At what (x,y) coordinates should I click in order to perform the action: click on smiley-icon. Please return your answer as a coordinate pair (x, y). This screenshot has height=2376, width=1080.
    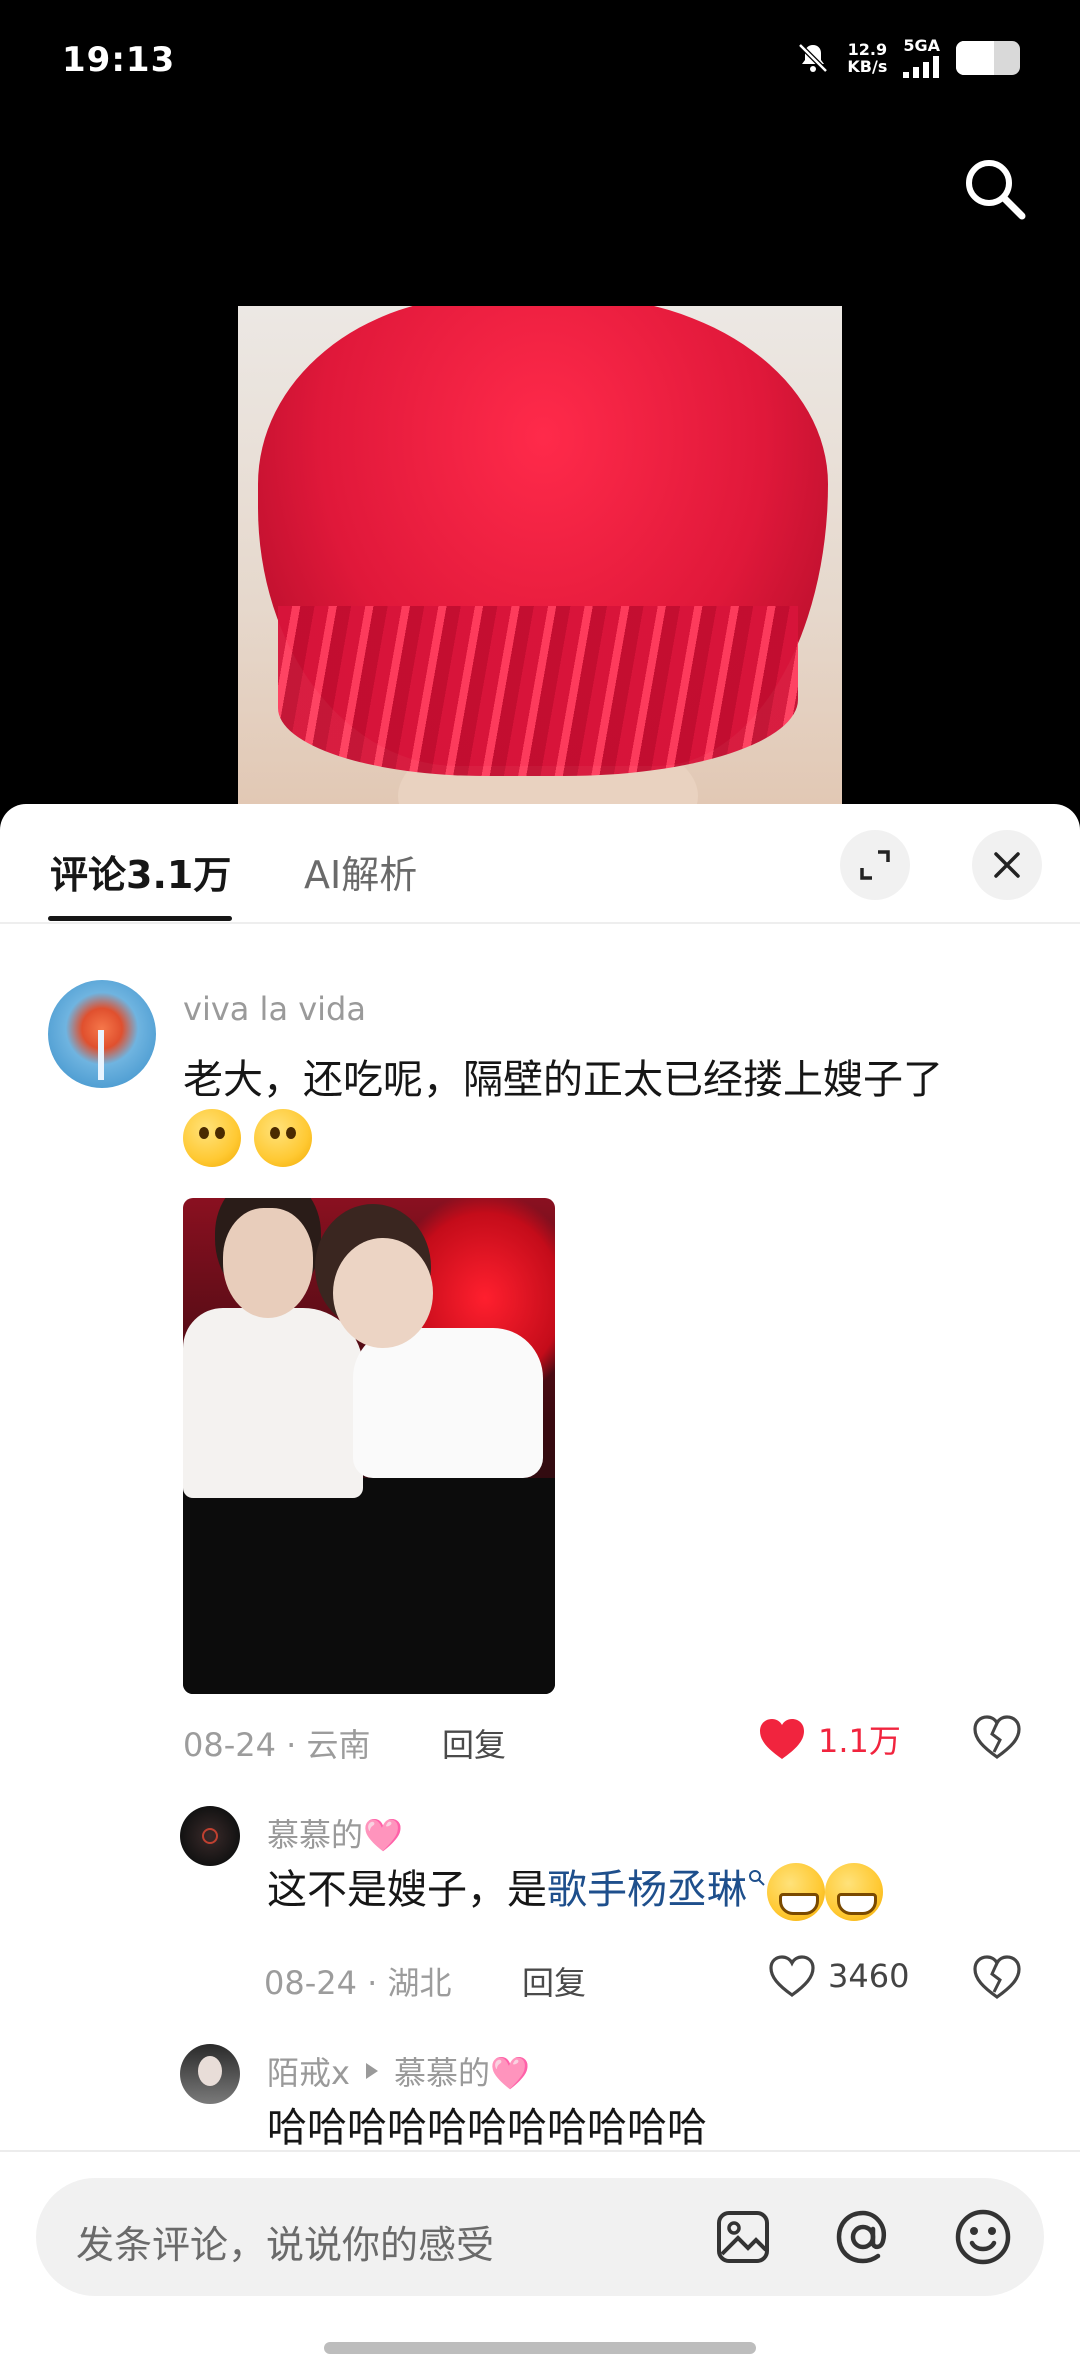
    Looking at the image, I should click on (983, 2237).